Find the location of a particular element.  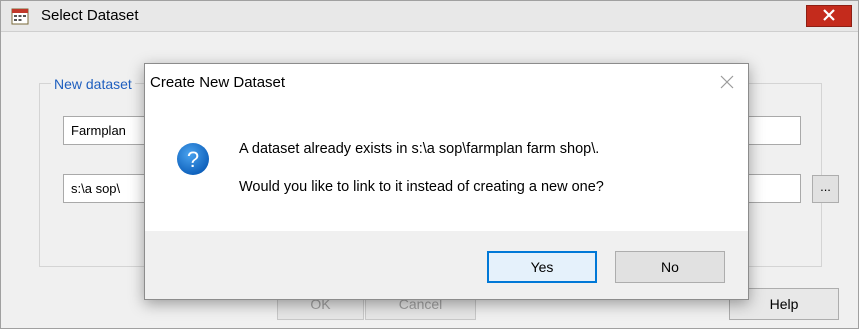

help-button-label: Help is located at coordinates (784, 304).